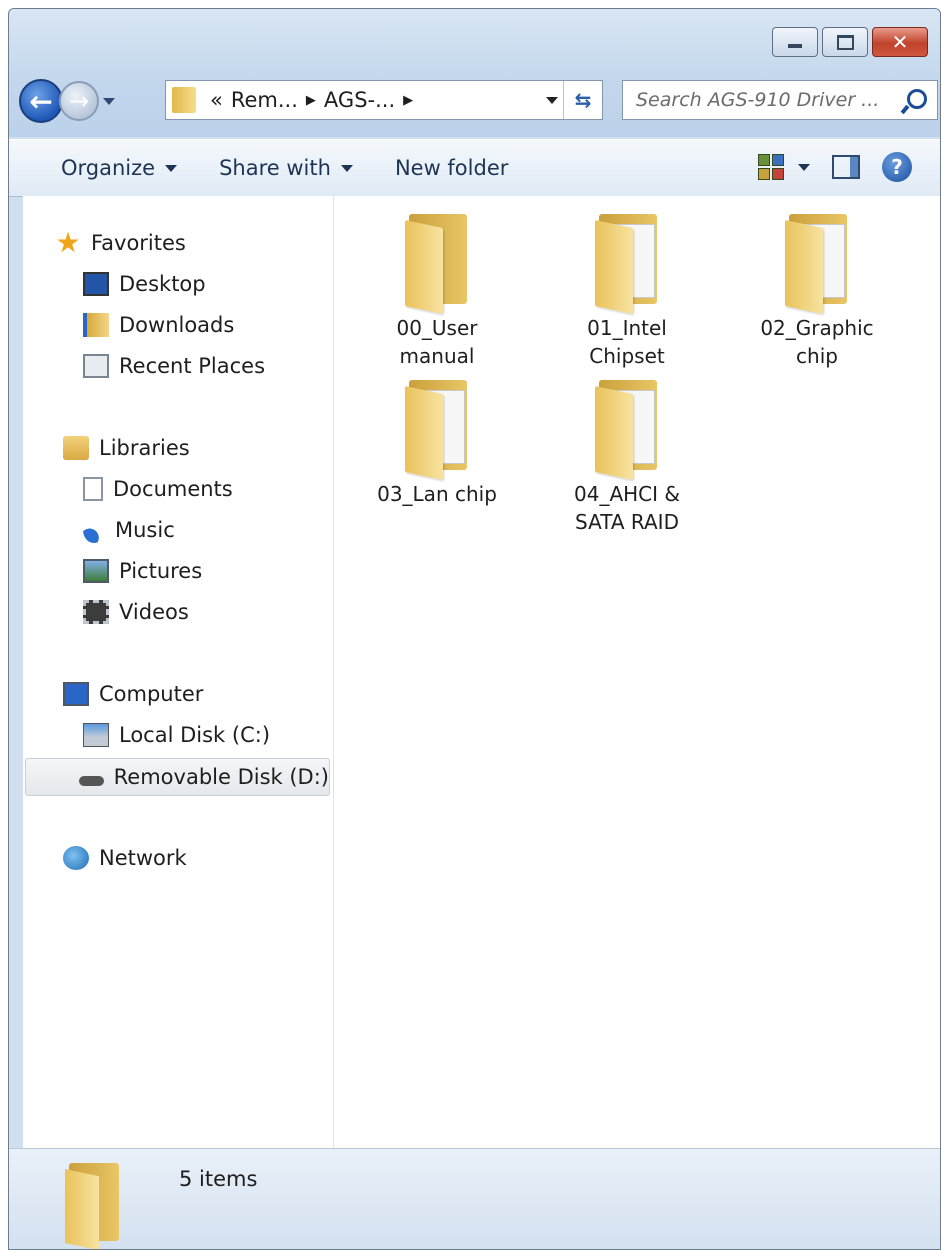  What do you see at coordinates (627, 342) in the screenshot?
I see `folder-label: 01_Intel Chipset` at bounding box center [627, 342].